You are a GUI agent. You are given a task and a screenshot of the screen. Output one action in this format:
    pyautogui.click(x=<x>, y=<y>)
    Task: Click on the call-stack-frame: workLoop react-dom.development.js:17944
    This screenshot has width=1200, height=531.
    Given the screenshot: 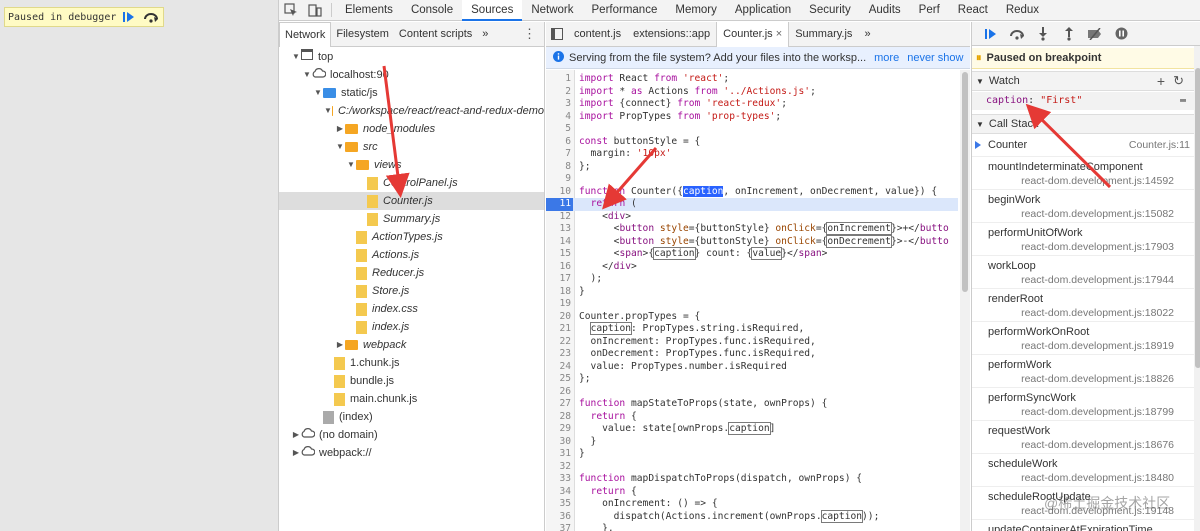 What is the action you would take?
    pyautogui.click(x=1083, y=272)
    